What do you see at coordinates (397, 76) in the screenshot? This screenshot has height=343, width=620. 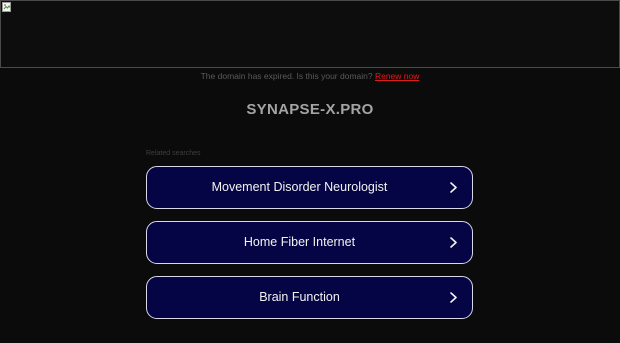 I see `renew-now-link: Renew now` at bounding box center [397, 76].